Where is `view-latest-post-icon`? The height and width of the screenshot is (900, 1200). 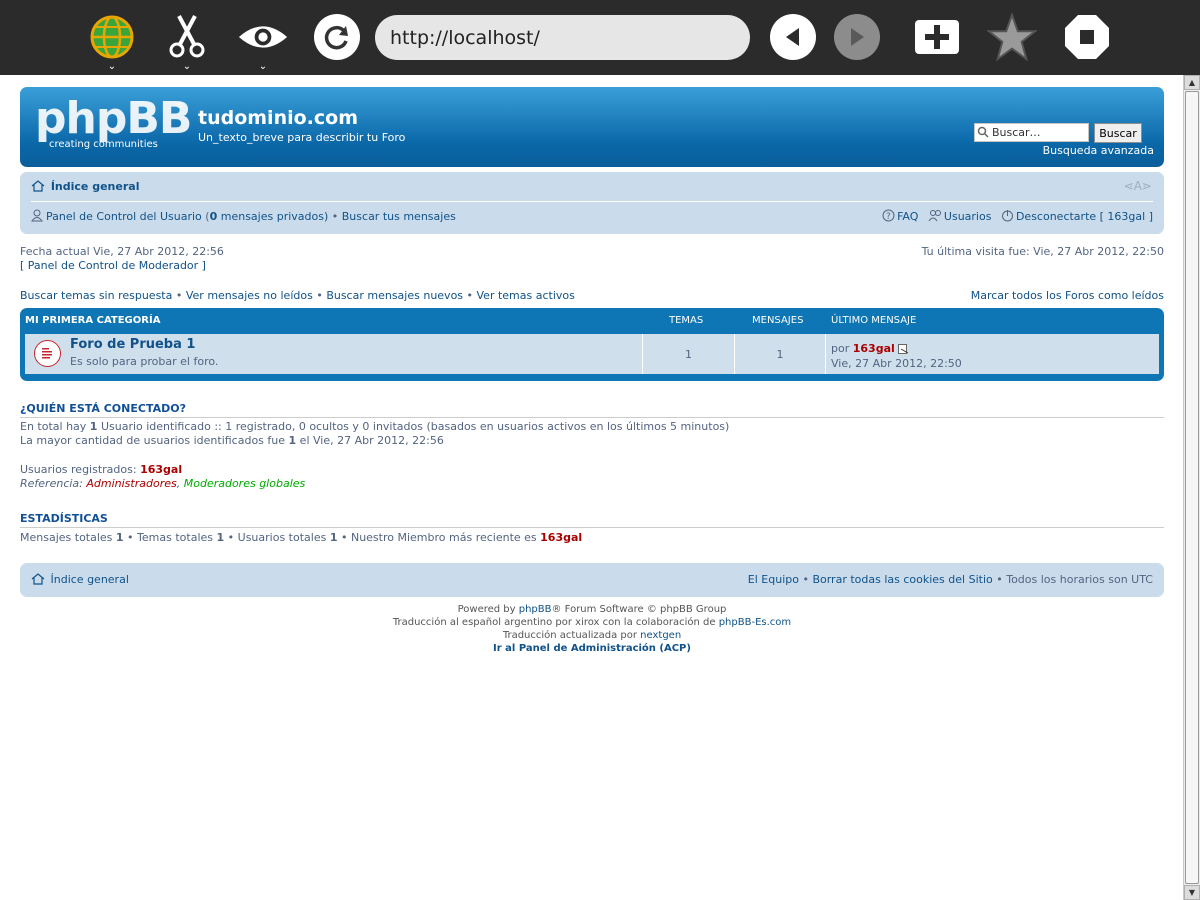 view-latest-post-icon is located at coordinates (903, 349).